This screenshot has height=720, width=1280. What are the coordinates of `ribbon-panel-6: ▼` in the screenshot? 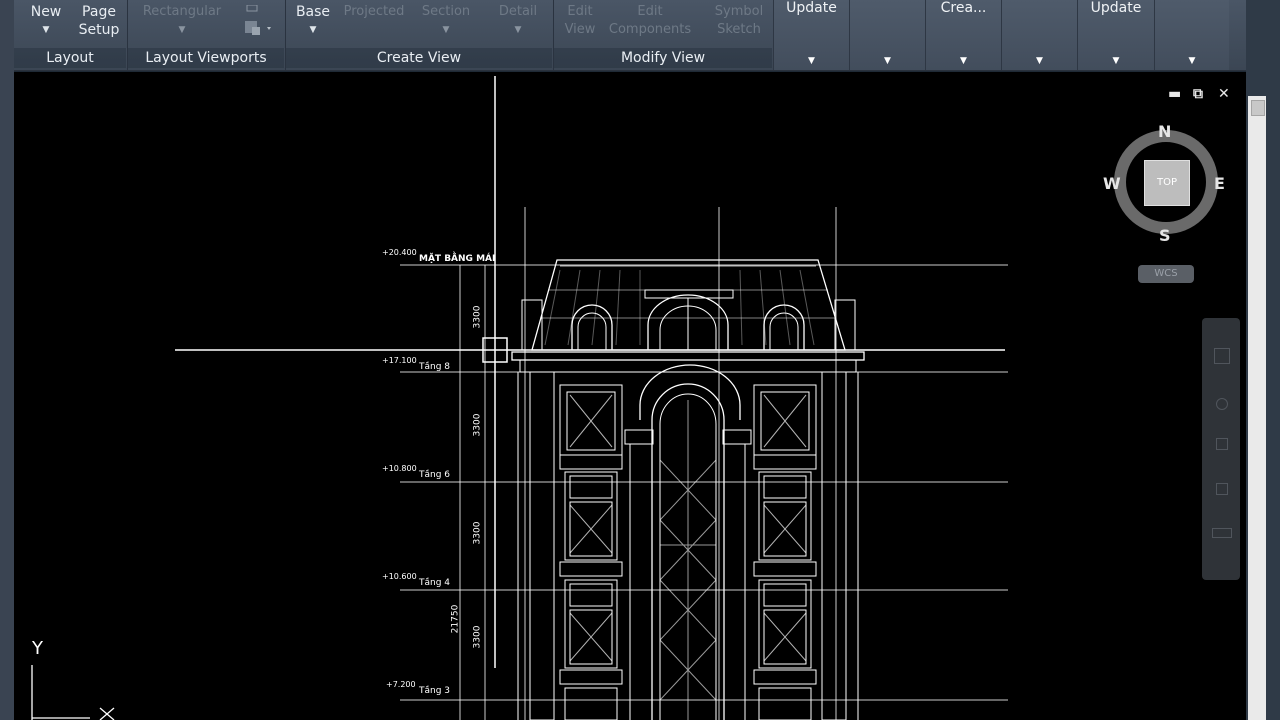 It's located at (1191, 35).